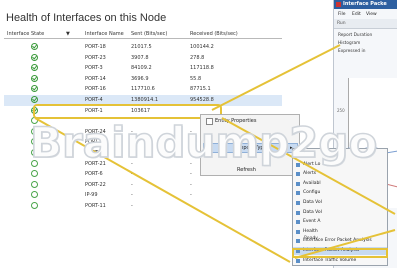 This screenshot has height=268, width=397. What do you see at coordinates (127, 111) in the screenshot?
I see `selected-row-highlight` at bounding box center [127, 111].